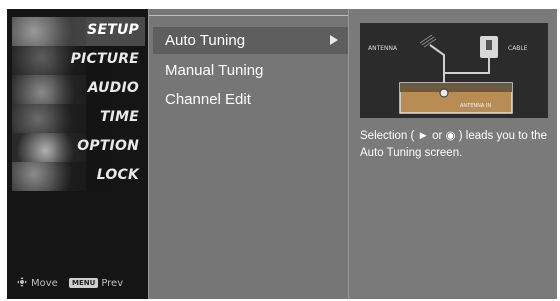 The height and width of the screenshot is (301, 560). I want to click on cable-label: CABLE, so click(518, 48).